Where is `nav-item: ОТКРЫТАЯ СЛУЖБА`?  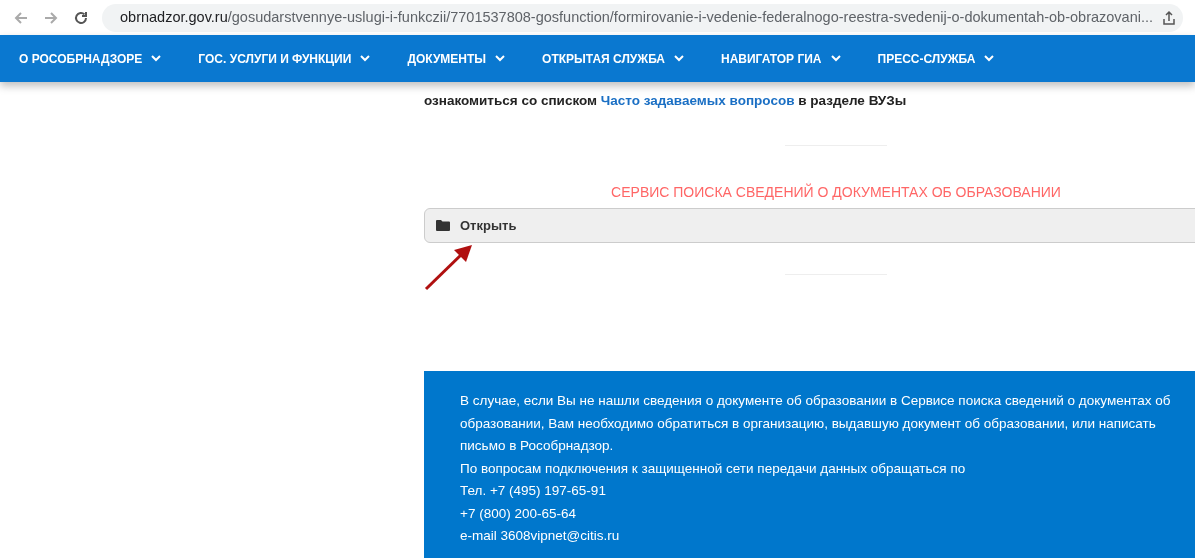
nav-item: ОТКРЫТАЯ СЛУЖБА is located at coordinates (613, 58).